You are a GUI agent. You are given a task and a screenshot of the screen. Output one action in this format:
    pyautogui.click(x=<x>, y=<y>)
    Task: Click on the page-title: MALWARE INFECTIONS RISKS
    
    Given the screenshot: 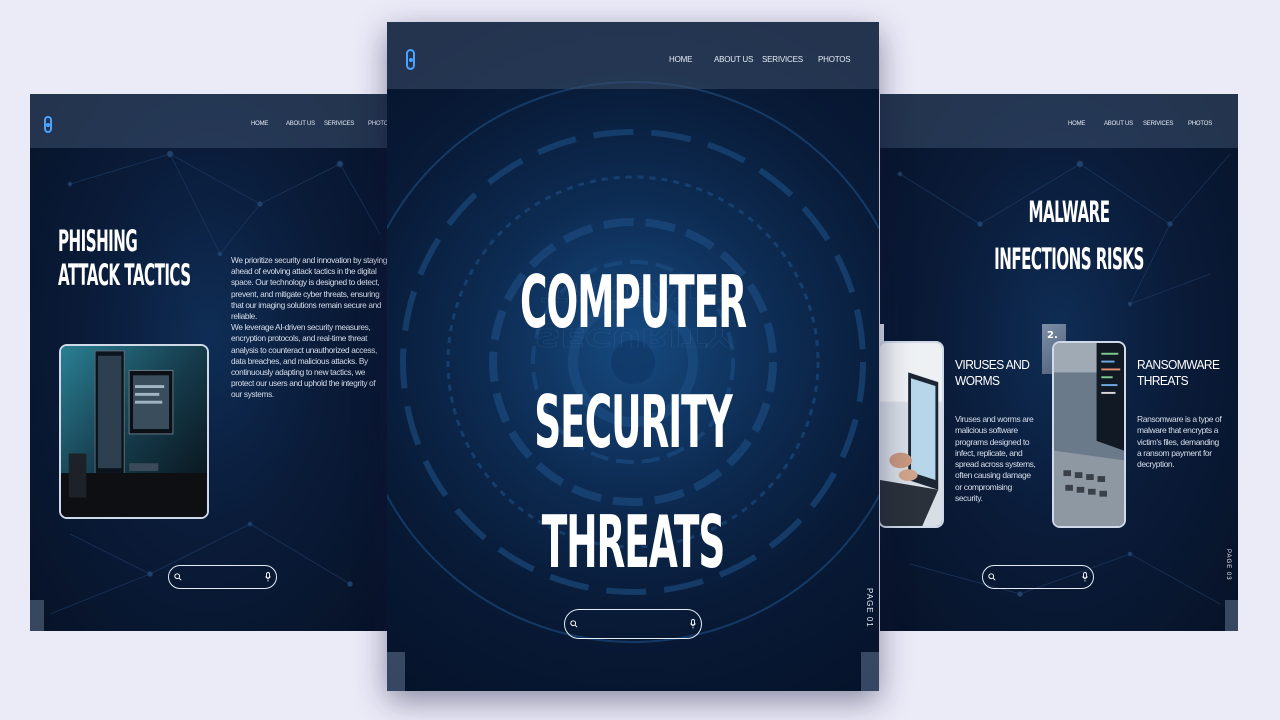 What is the action you would take?
    pyautogui.click(x=1069, y=236)
    